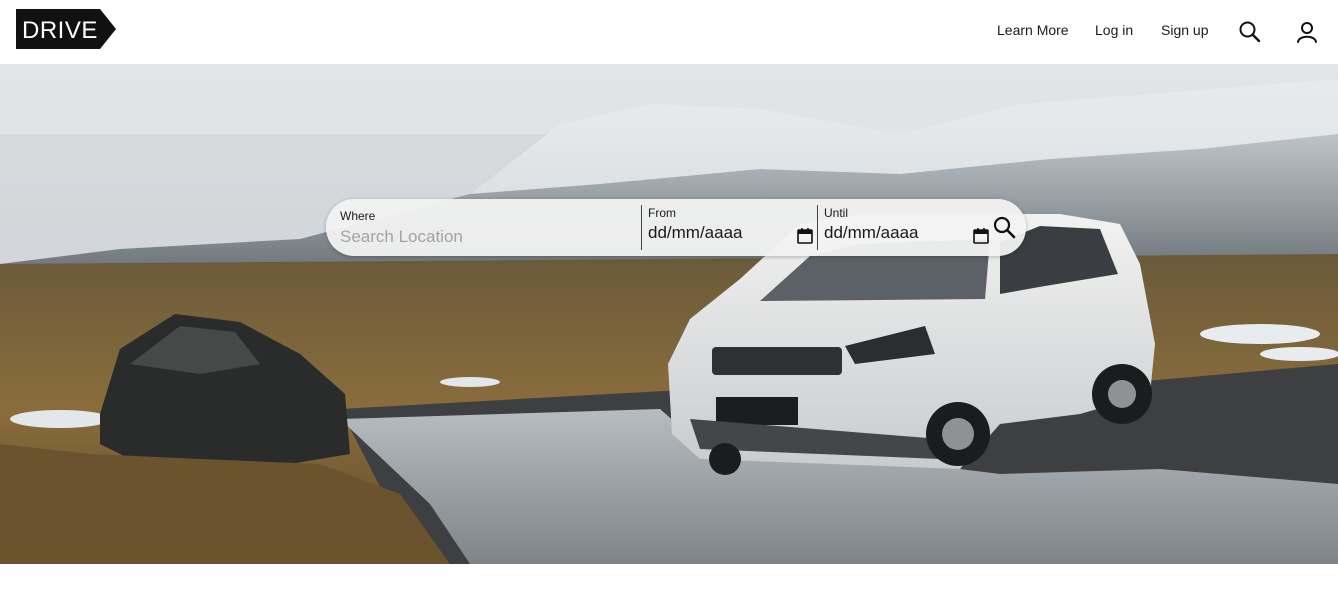 The image size is (1338, 609). What do you see at coordinates (669, 32) in the screenshot?
I see `top-navbar: DRIVE Learn More Log in Sign up` at bounding box center [669, 32].